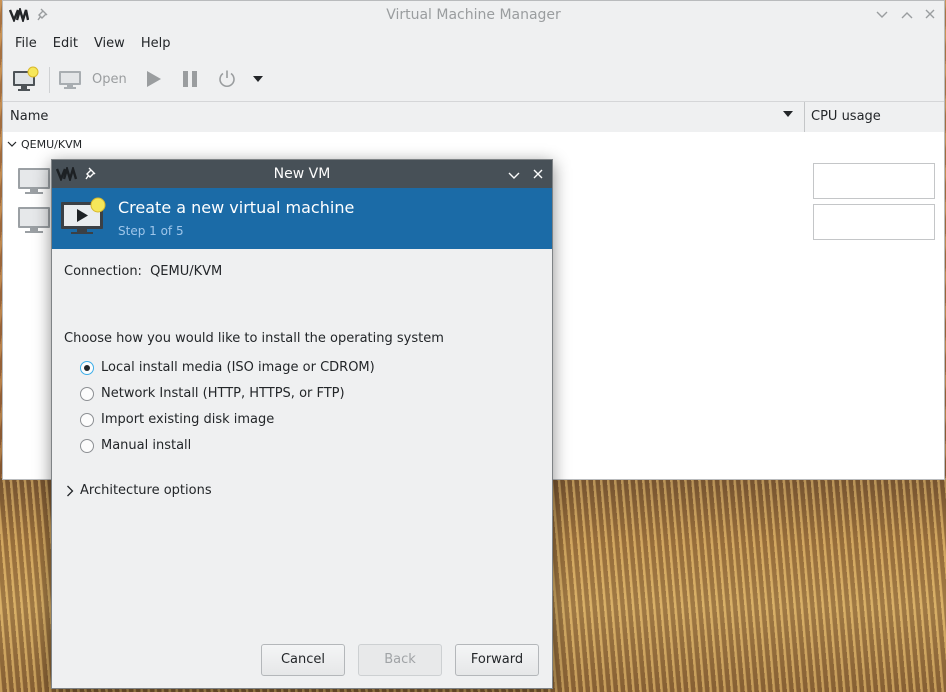 Image resolution: width=946 pixels, height=692 pixels. I want to click on radio-label: Manual install, so click(146, 445).